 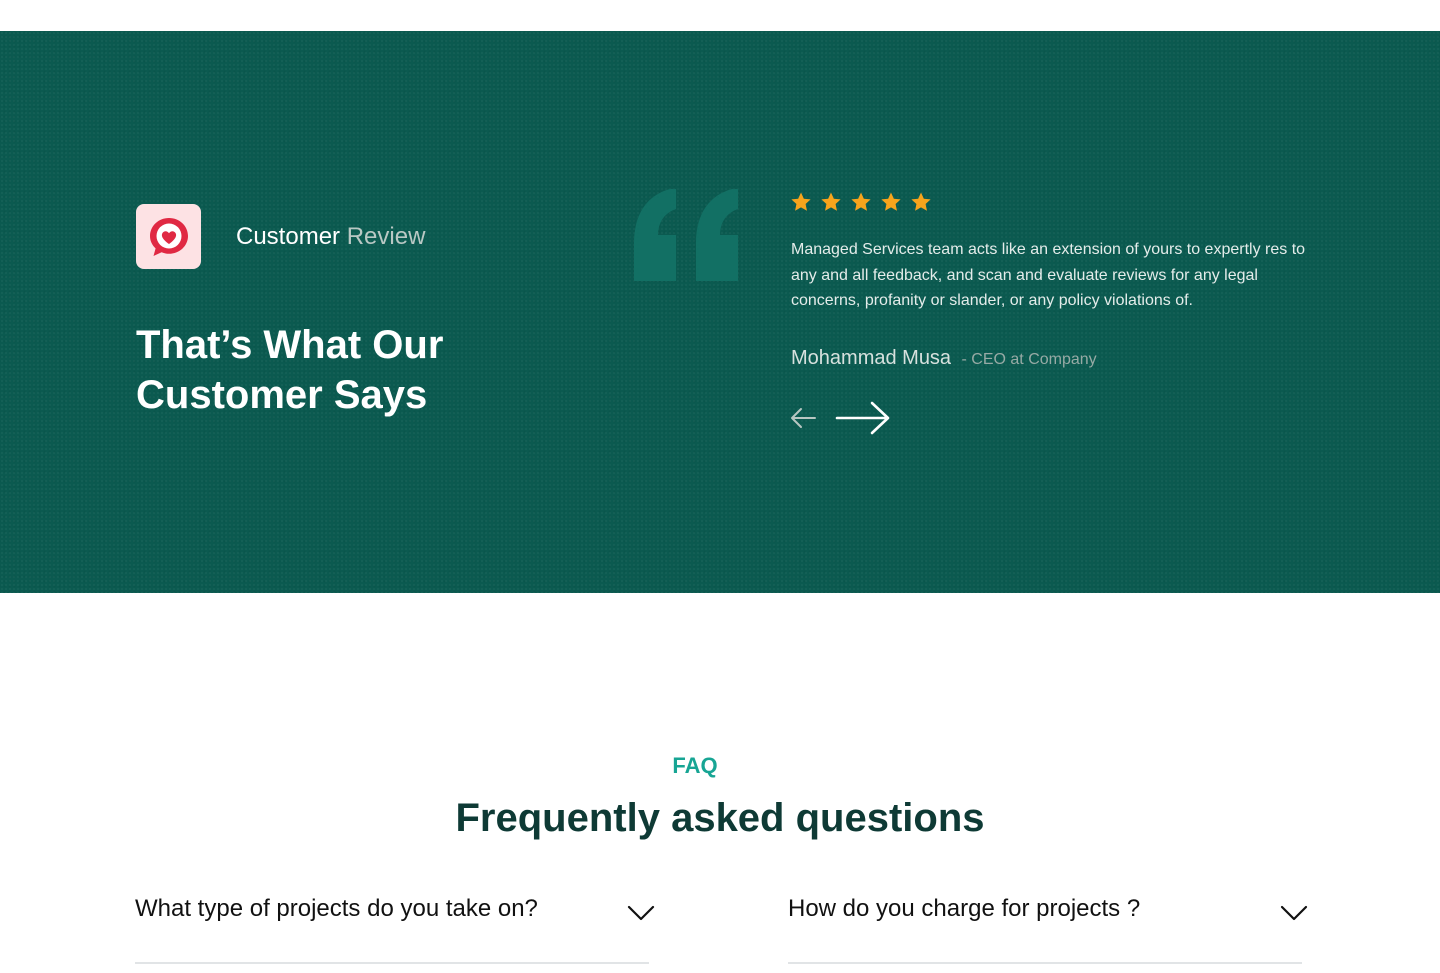 What do you see at coordinates (686, 235) in the screenshot?
I see `quote-mark-icon` at bounding box center [686, 235].